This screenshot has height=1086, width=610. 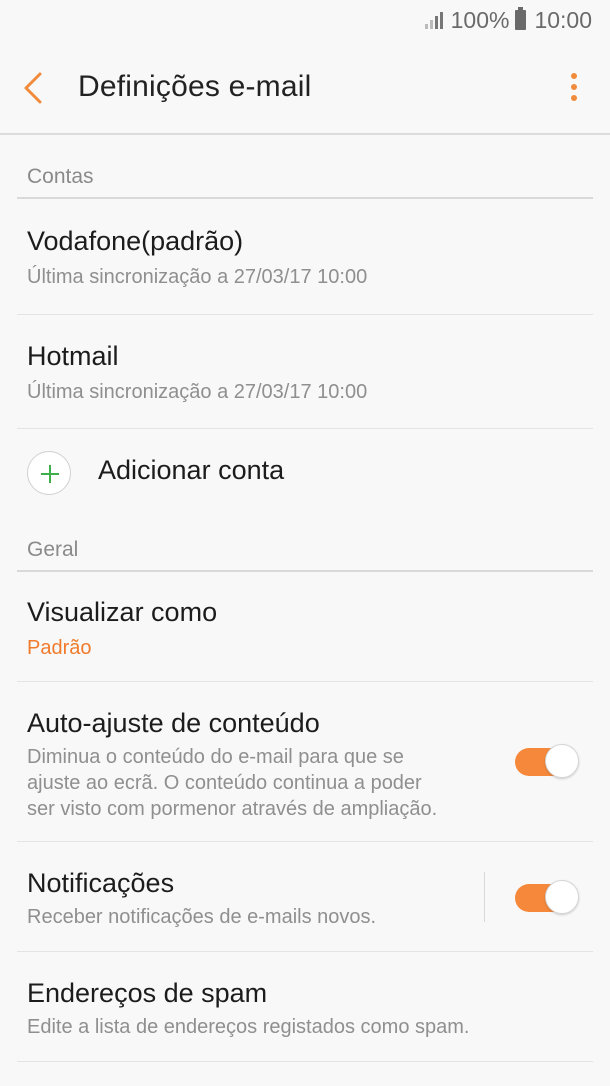 I want to click on auto-fit-description-line: Diminua o conteúdo do e-mail para que se, so click(x=215, y=757).